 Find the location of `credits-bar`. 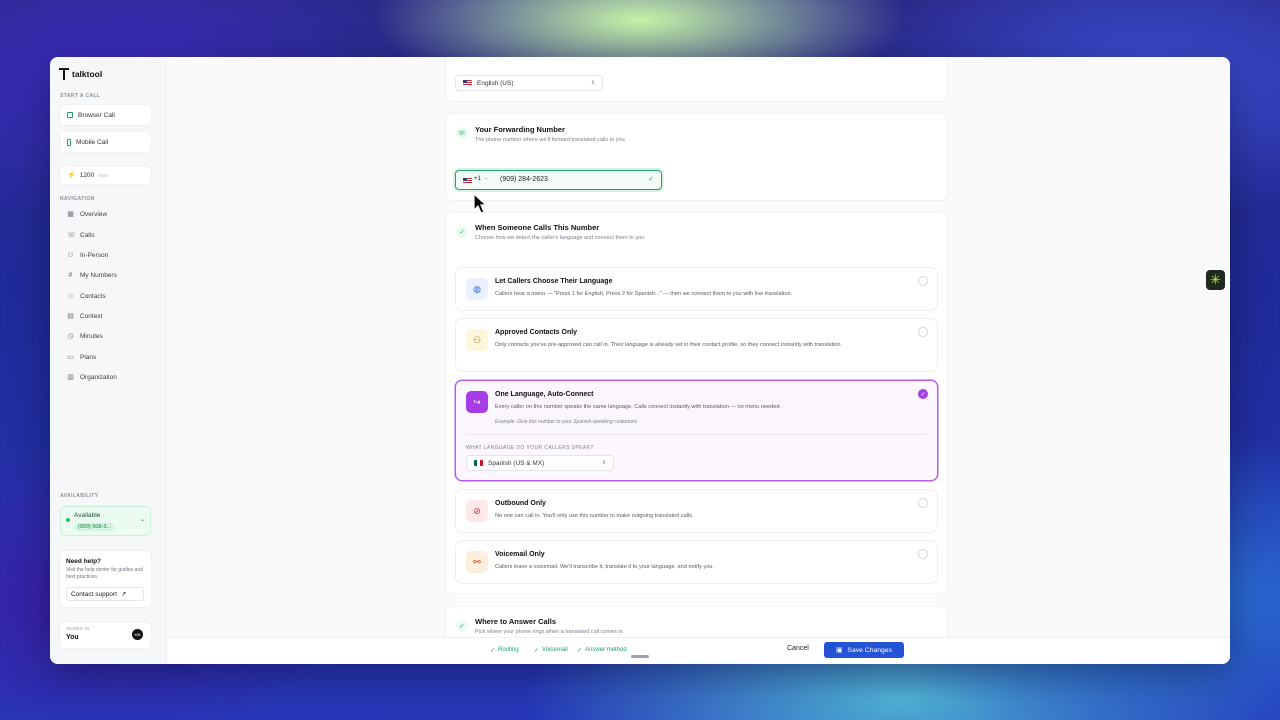

credits-bar is located at coordinates (103, 175).